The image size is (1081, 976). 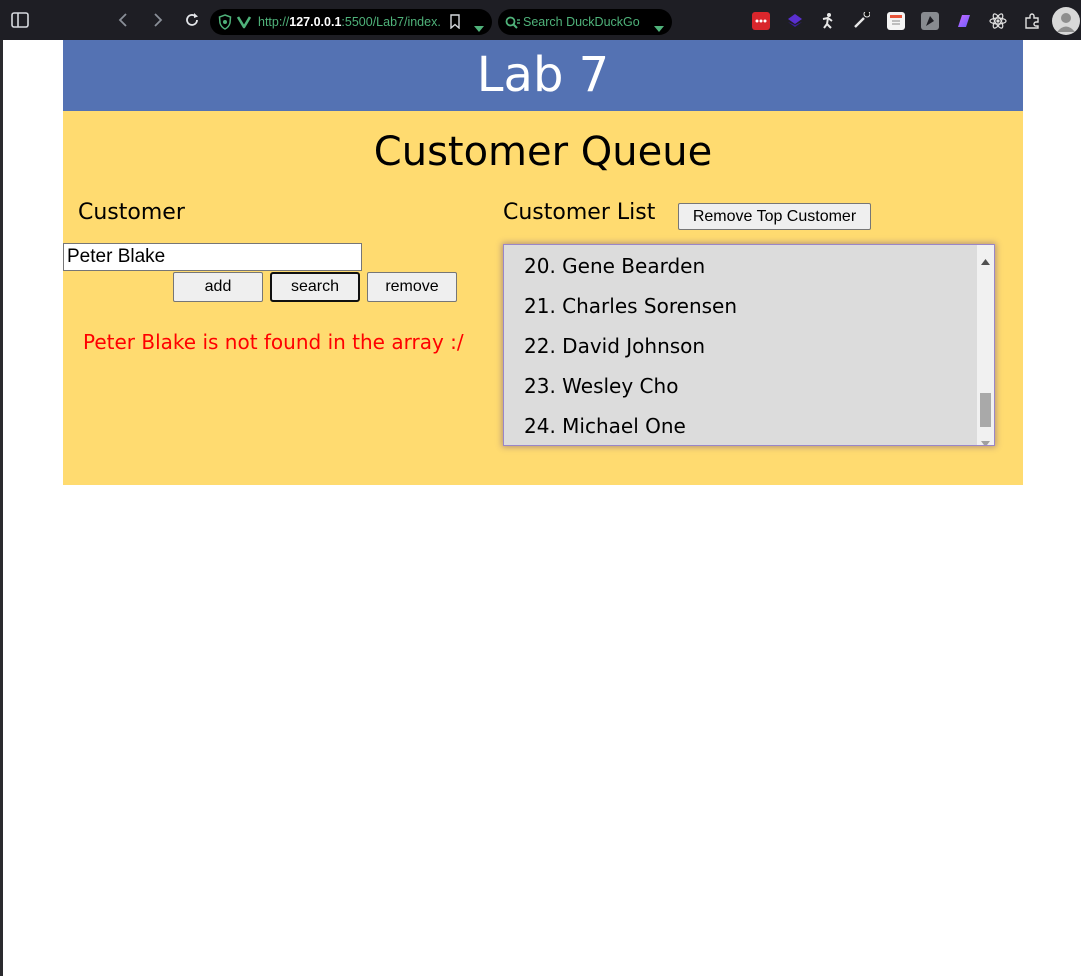 I want to click on scroll-down-arrow-icon, so click(x=985, y=438).